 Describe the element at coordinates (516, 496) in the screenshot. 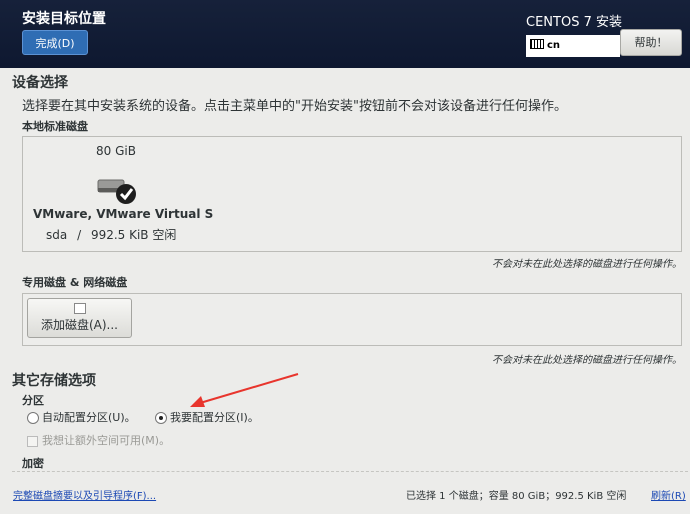

I see `selection-status: 已选择 1 个磁盘；容量 80 GiB；992.5 KiB 空闲` at that location.